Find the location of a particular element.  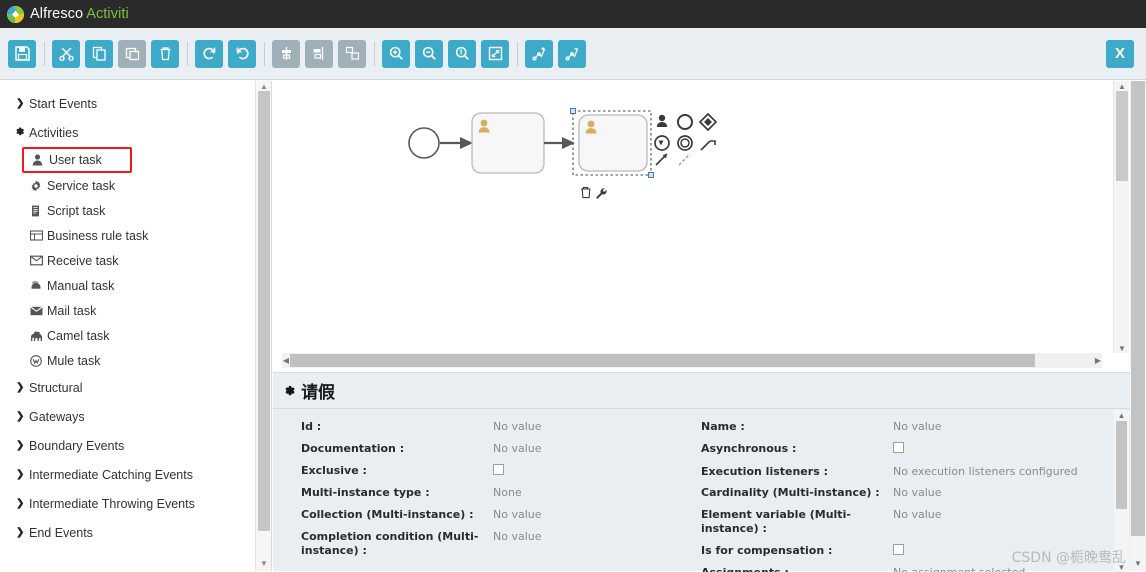

context-pad is located at coordinates (685, 139).